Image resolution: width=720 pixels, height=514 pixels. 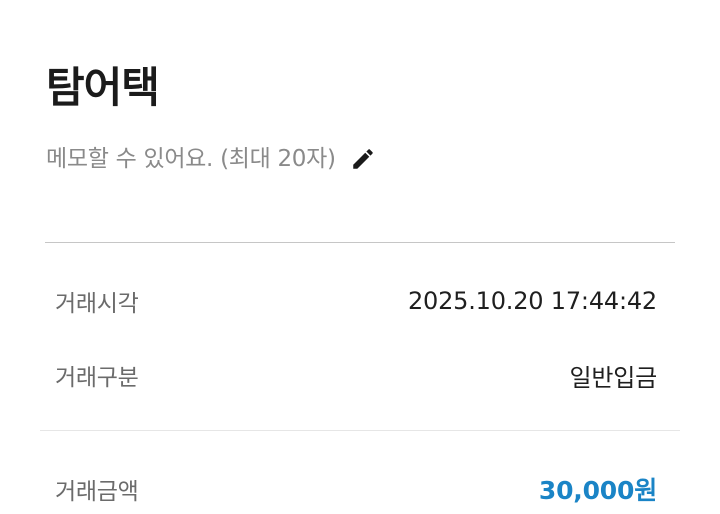 I want to click on section-divider, so click(x=360, y=242).